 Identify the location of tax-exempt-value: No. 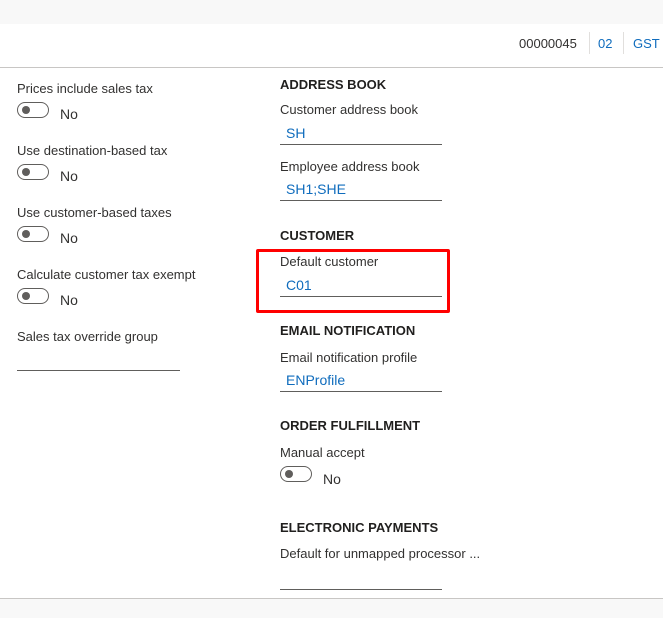
(69, 300).